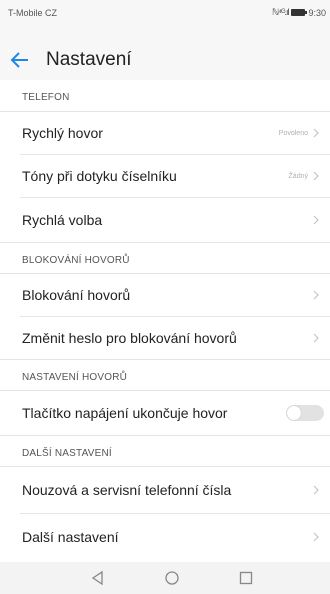  What do you see at coordinates (33, 13) in the screenshot?
I see `carrier-name: T-Mobile CZ` at bounding box center [33, 13].